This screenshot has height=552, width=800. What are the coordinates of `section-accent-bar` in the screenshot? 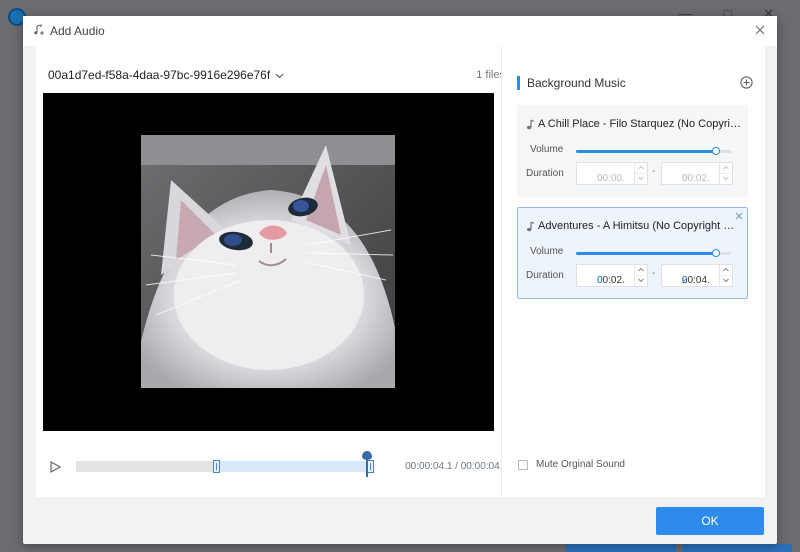 It's located at (518, 83).